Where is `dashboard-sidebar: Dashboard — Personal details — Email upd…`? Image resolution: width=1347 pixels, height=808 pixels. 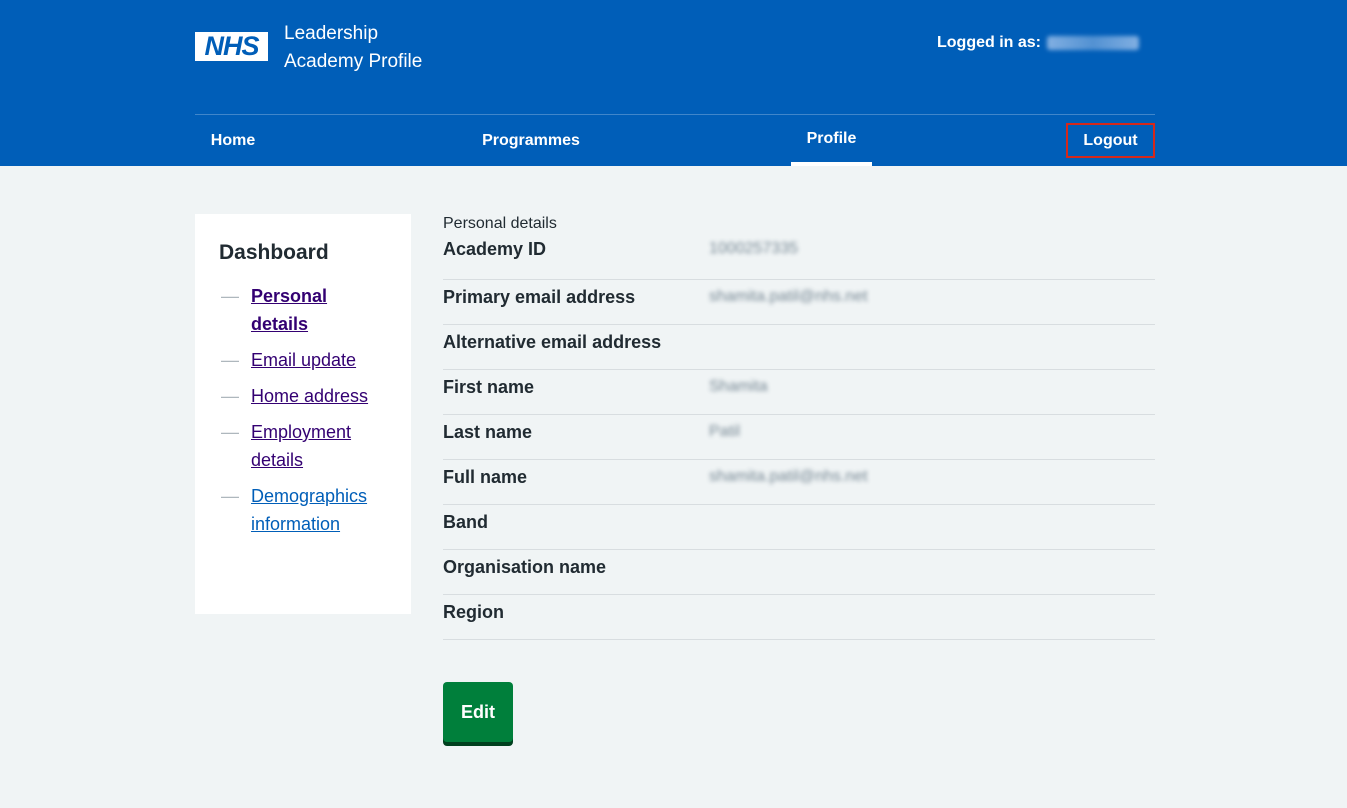 dashboard-sidebar: Dashboard — Personal details — Email upd… is located at coordinates (303, 414).